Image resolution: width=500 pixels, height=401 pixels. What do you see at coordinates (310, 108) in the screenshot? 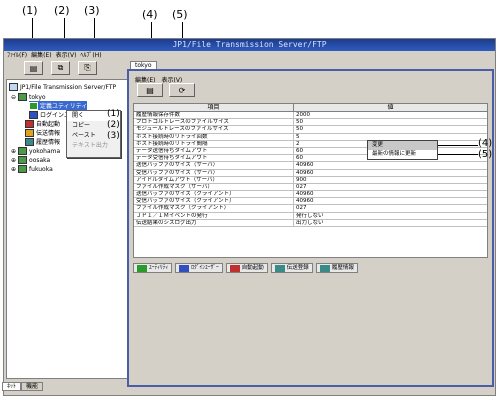
I see `table-header: 項目 値` at bounding box center [310, 108].